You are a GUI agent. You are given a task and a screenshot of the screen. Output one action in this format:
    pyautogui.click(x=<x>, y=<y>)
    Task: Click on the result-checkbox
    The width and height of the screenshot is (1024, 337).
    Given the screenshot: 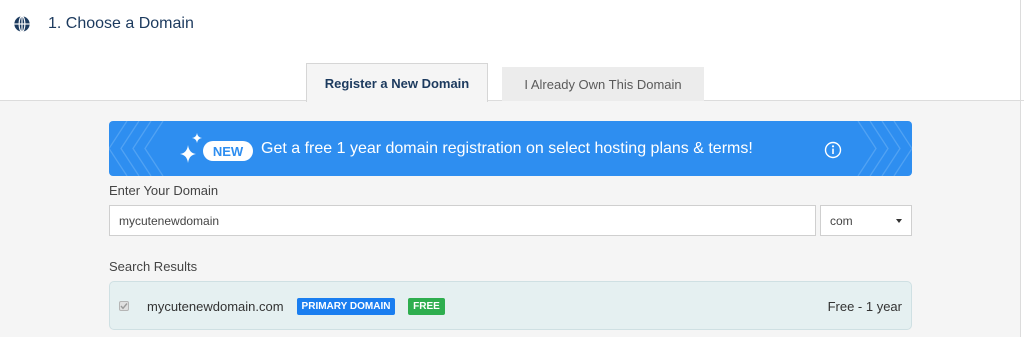 What is the action you would take?
    pyautogui.click(x=124, y=306)
    